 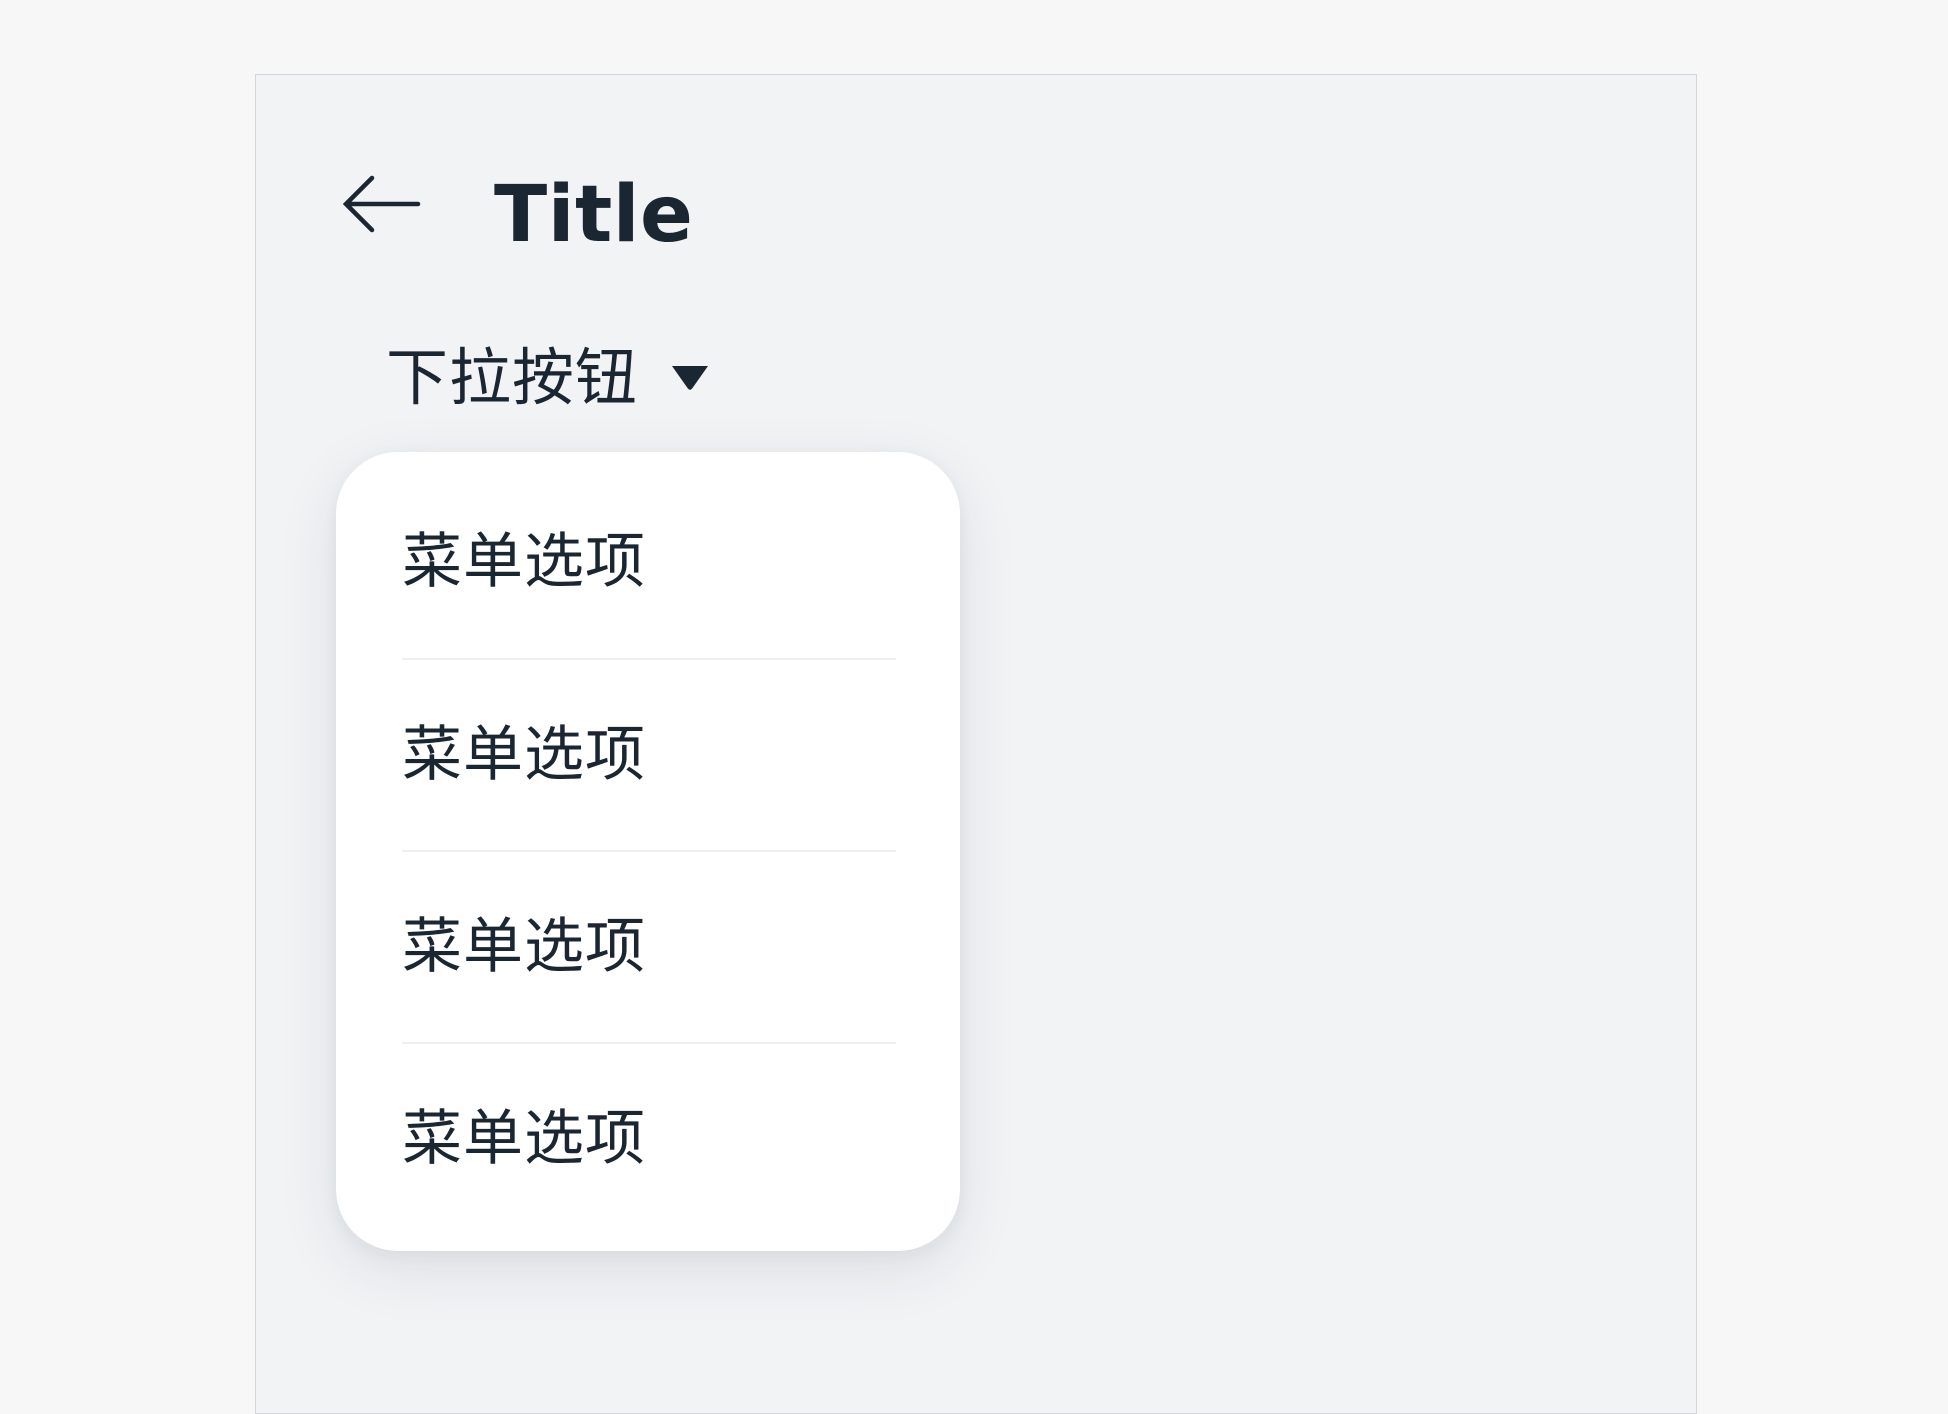 I want to click on app-bar: Title, so click(x=976, y=170).